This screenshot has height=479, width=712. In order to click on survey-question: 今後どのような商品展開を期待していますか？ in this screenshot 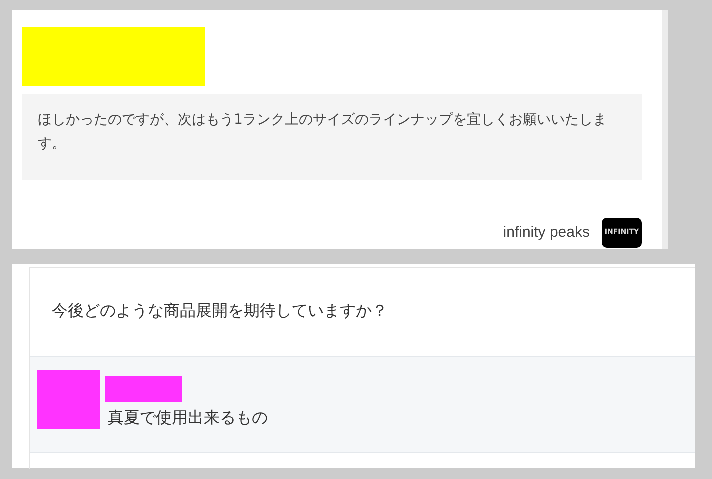, I will do `click(220, 311)`.